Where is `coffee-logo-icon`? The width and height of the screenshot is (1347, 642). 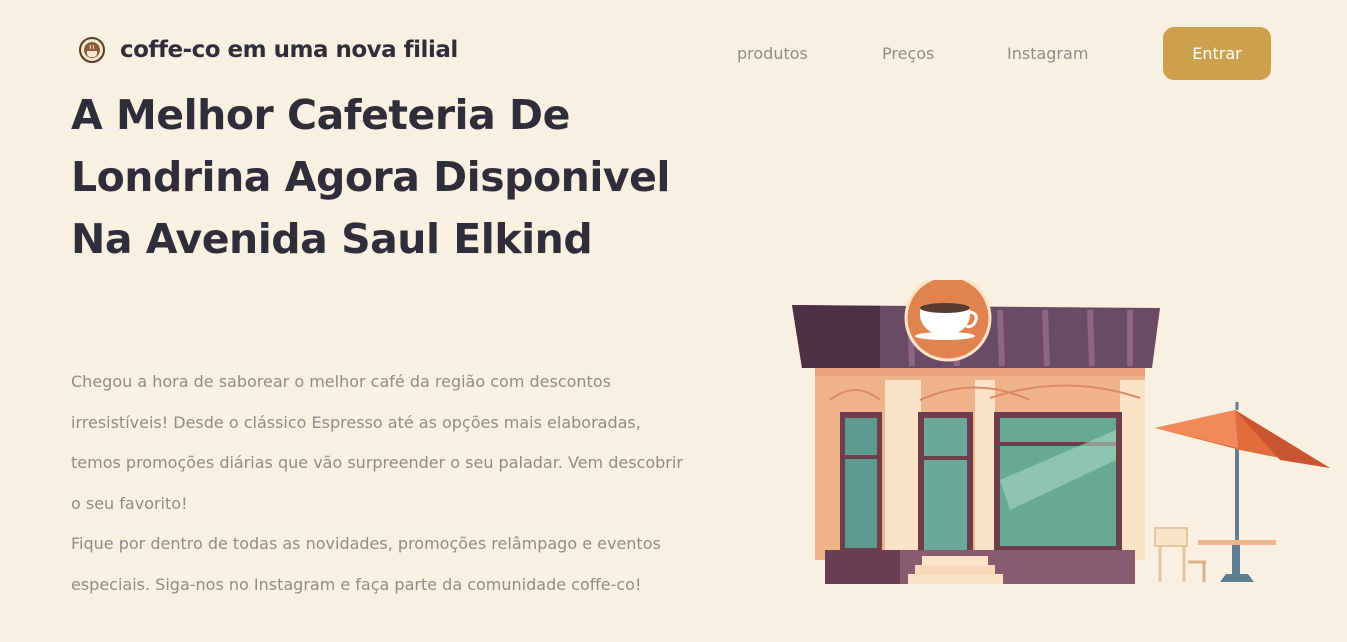
coffee-logo-icon is located at coordinates (92, 50).